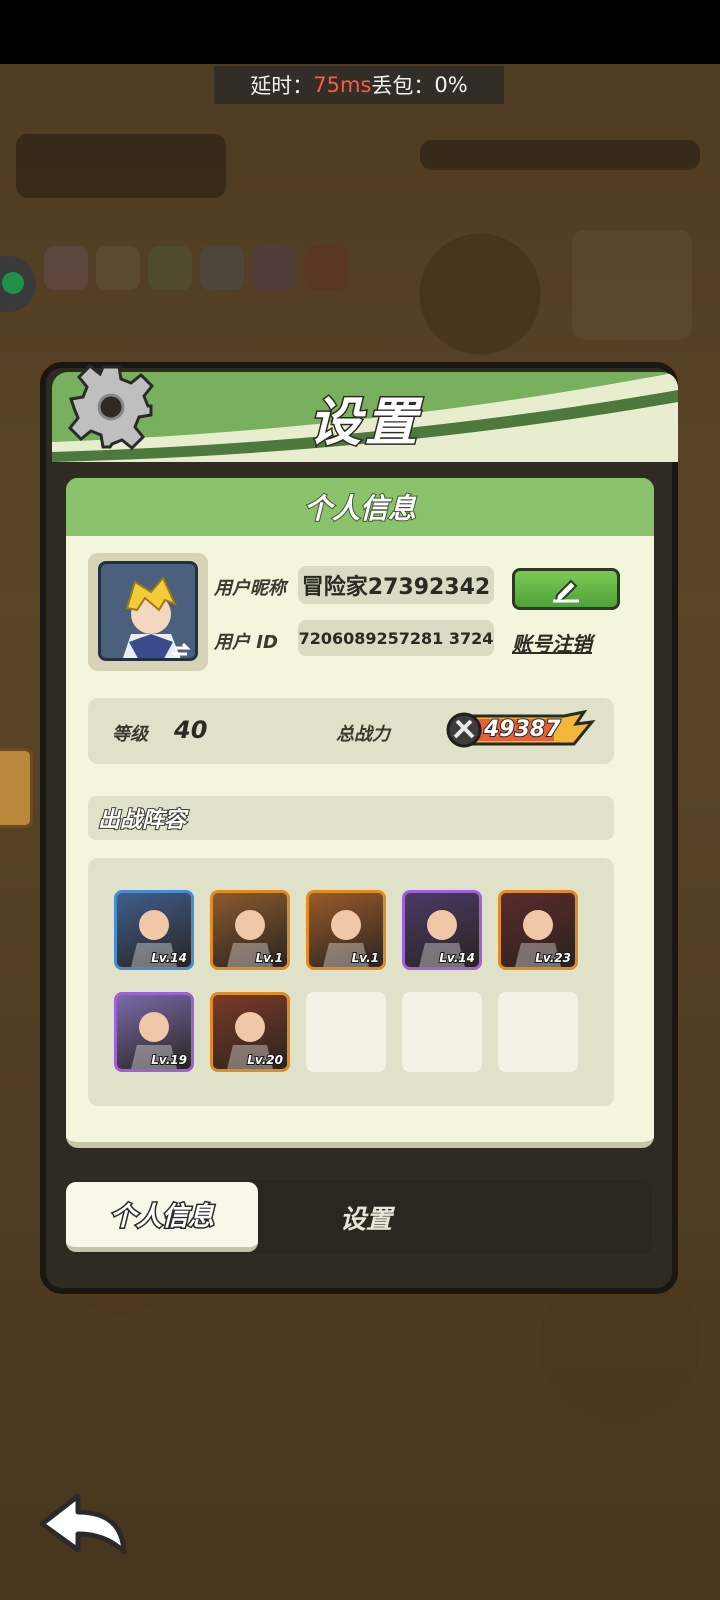 This screenshot has height=1600, width=720. What do you see at coordinates (538, 930) in the screenshot?
I see `hero-slot: Lv.23` at bounding box center [538, 930].